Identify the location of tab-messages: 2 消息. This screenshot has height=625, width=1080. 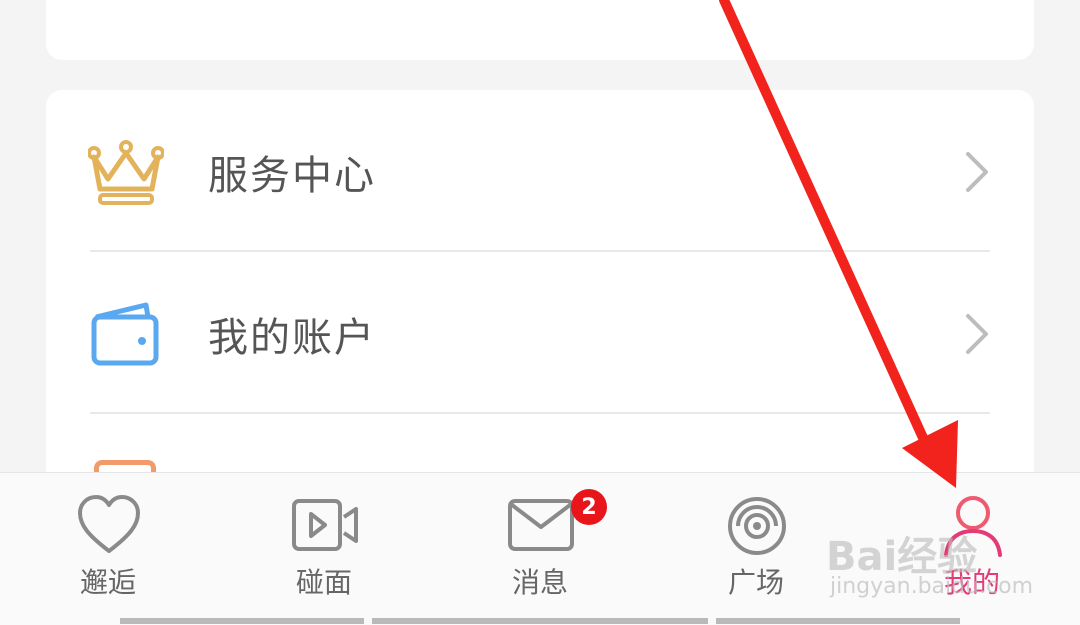
(540, 549).